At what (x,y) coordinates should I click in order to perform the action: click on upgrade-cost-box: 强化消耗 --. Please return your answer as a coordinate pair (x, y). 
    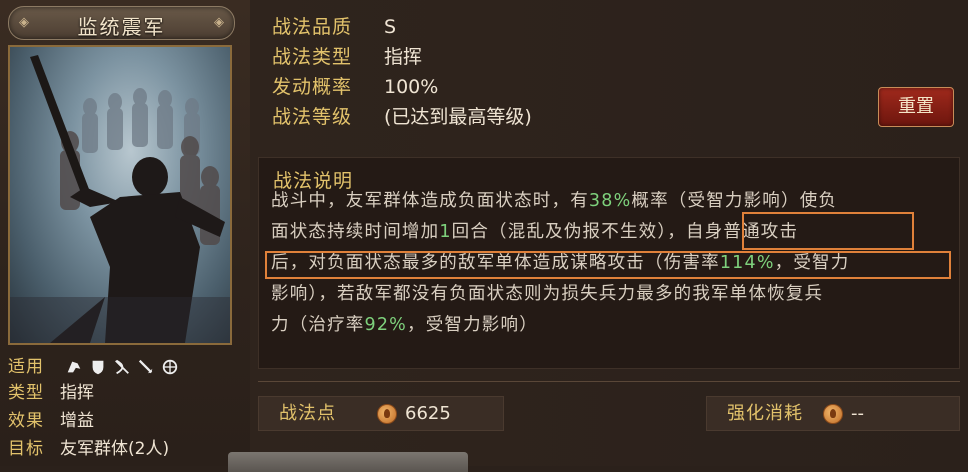
    Looking at the image, I should click on (833, 413).